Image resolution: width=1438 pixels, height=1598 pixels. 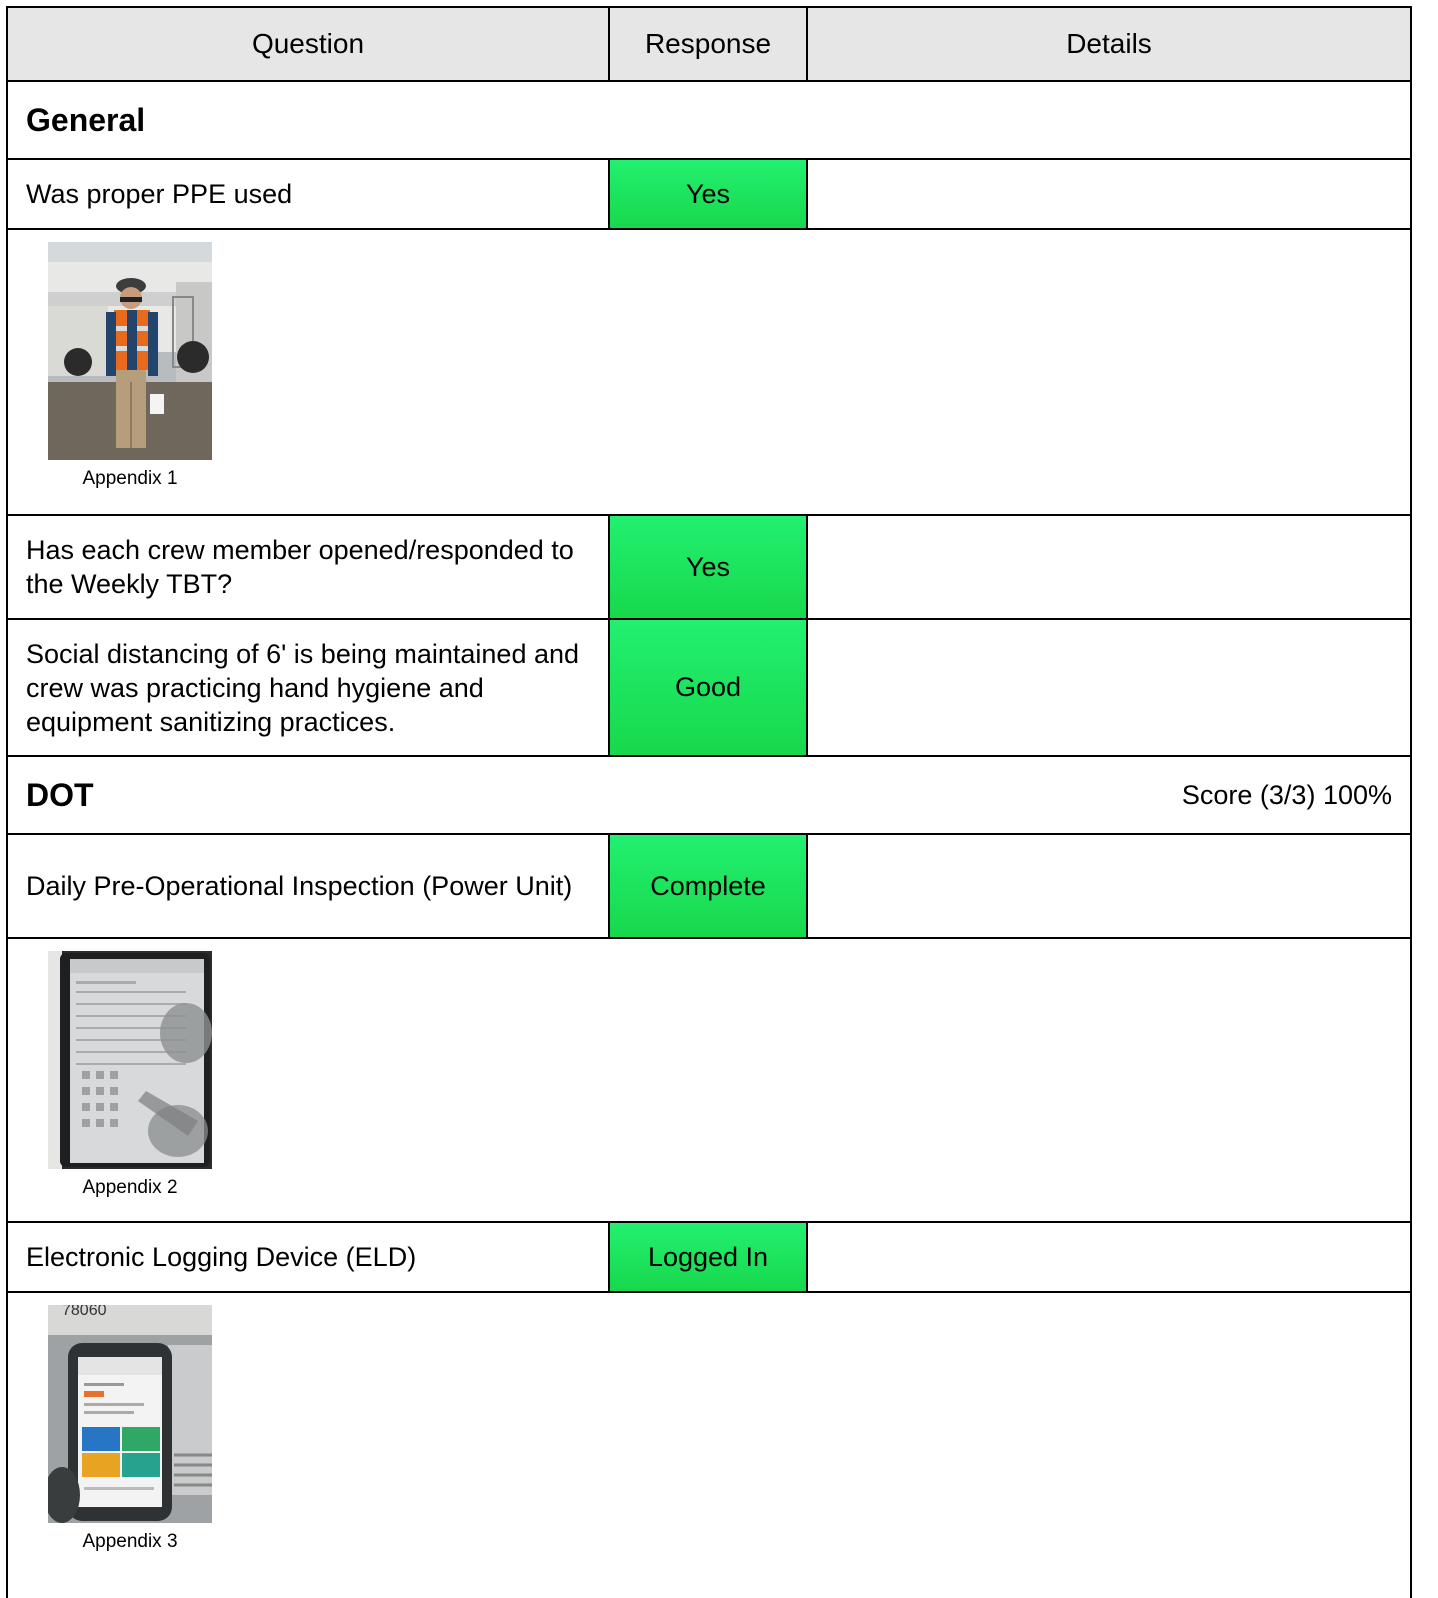 I want to click on table-row: Was proper PPE used Yes, so click(x=709, y=195).